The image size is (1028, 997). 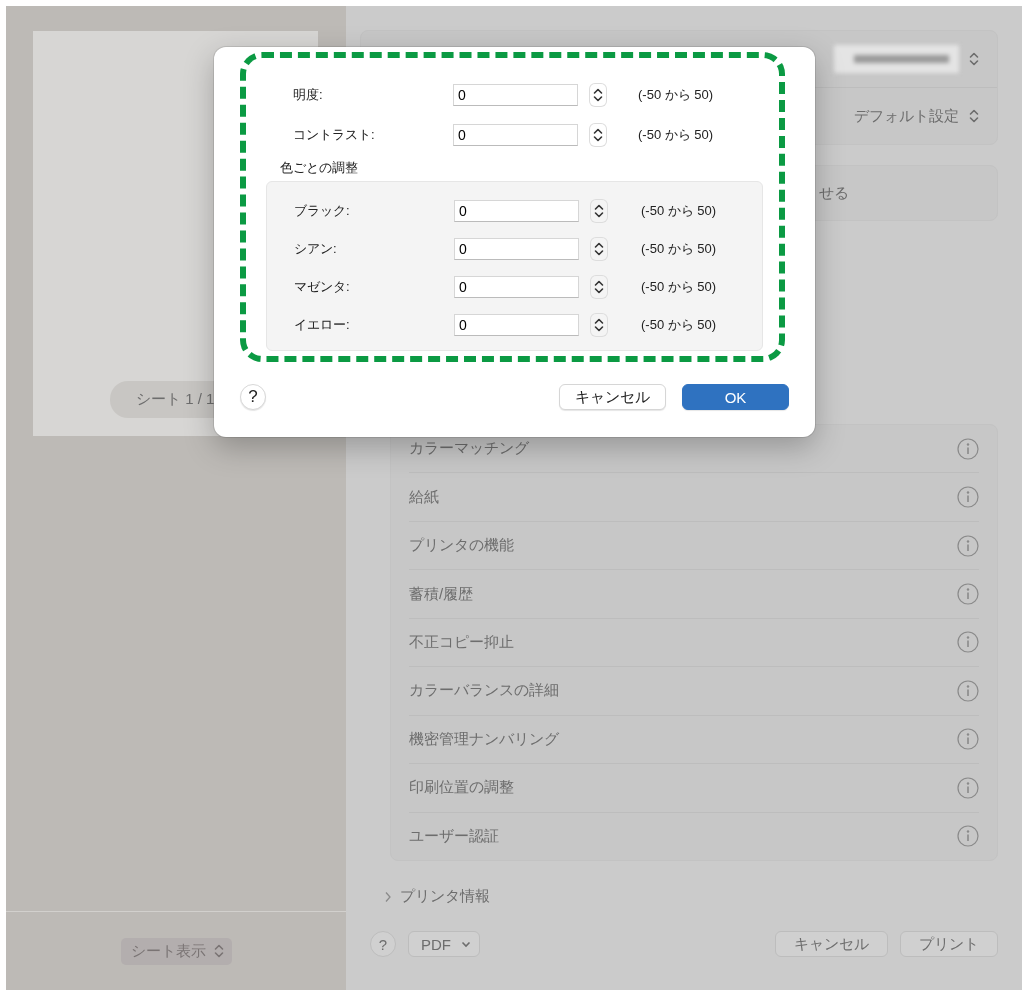 I want to click on settings-item: 蓄積/履歴, so click(x=441, y=594).